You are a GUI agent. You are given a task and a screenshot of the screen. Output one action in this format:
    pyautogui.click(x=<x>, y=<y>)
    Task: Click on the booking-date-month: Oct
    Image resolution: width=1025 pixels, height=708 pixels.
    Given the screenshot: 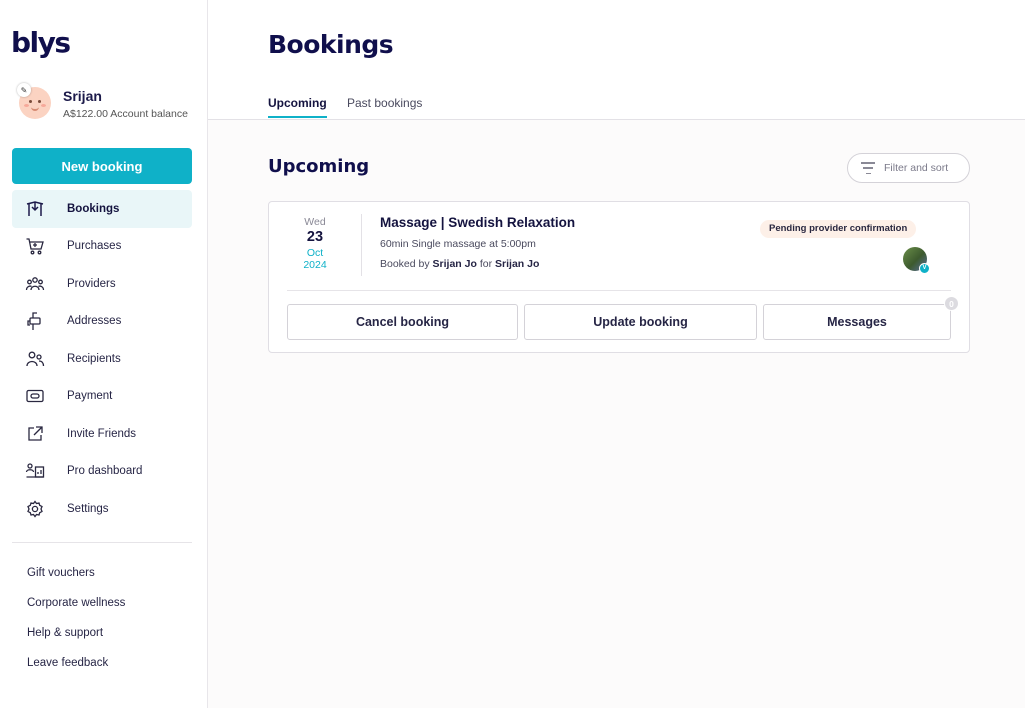 What is the action you would take?
    pyautogui.click(x=315, y=253)
    